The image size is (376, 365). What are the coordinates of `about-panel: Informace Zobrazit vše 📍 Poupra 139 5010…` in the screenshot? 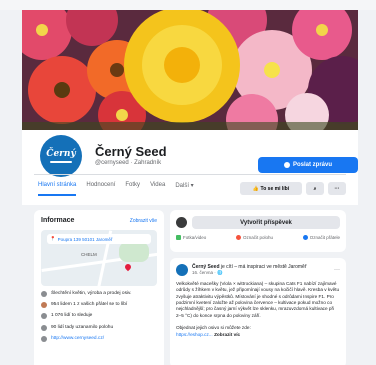 It's located at (99, 287).